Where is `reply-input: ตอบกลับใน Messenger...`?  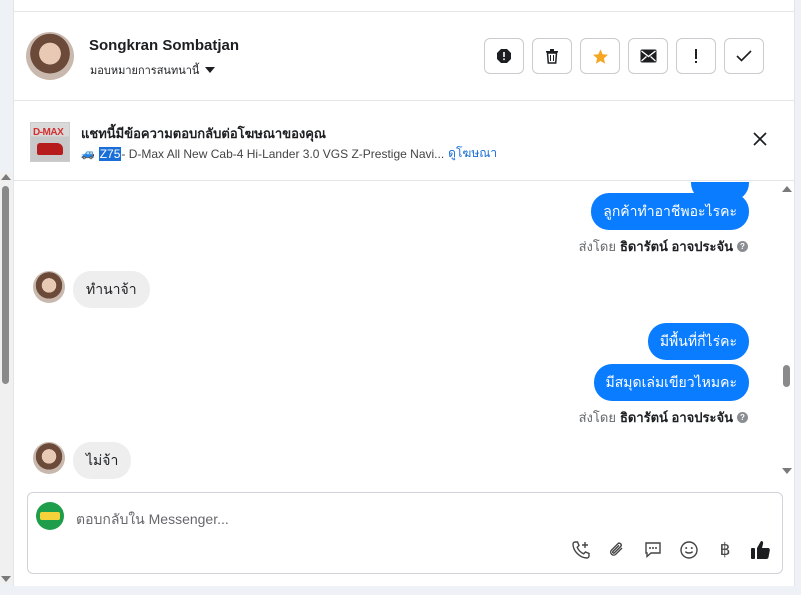
reply-input: ตอบกลับใน Messenger... is located at coordinates (152, 520).